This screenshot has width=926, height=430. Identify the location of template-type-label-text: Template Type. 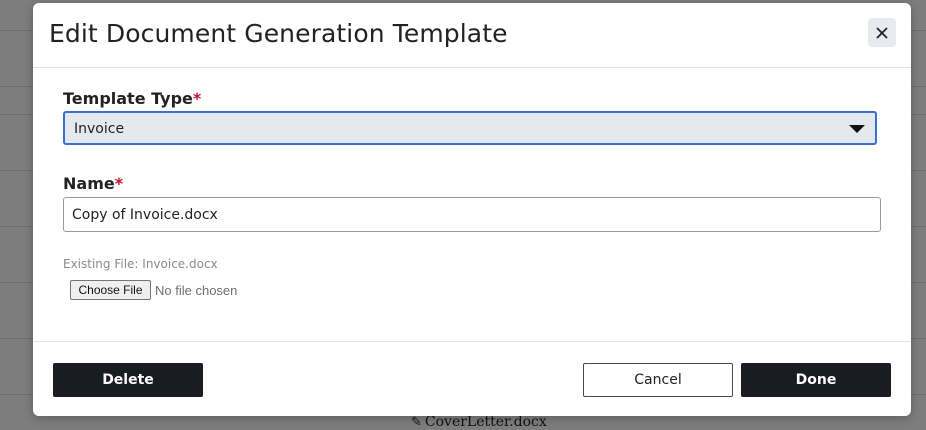
(128, 98).